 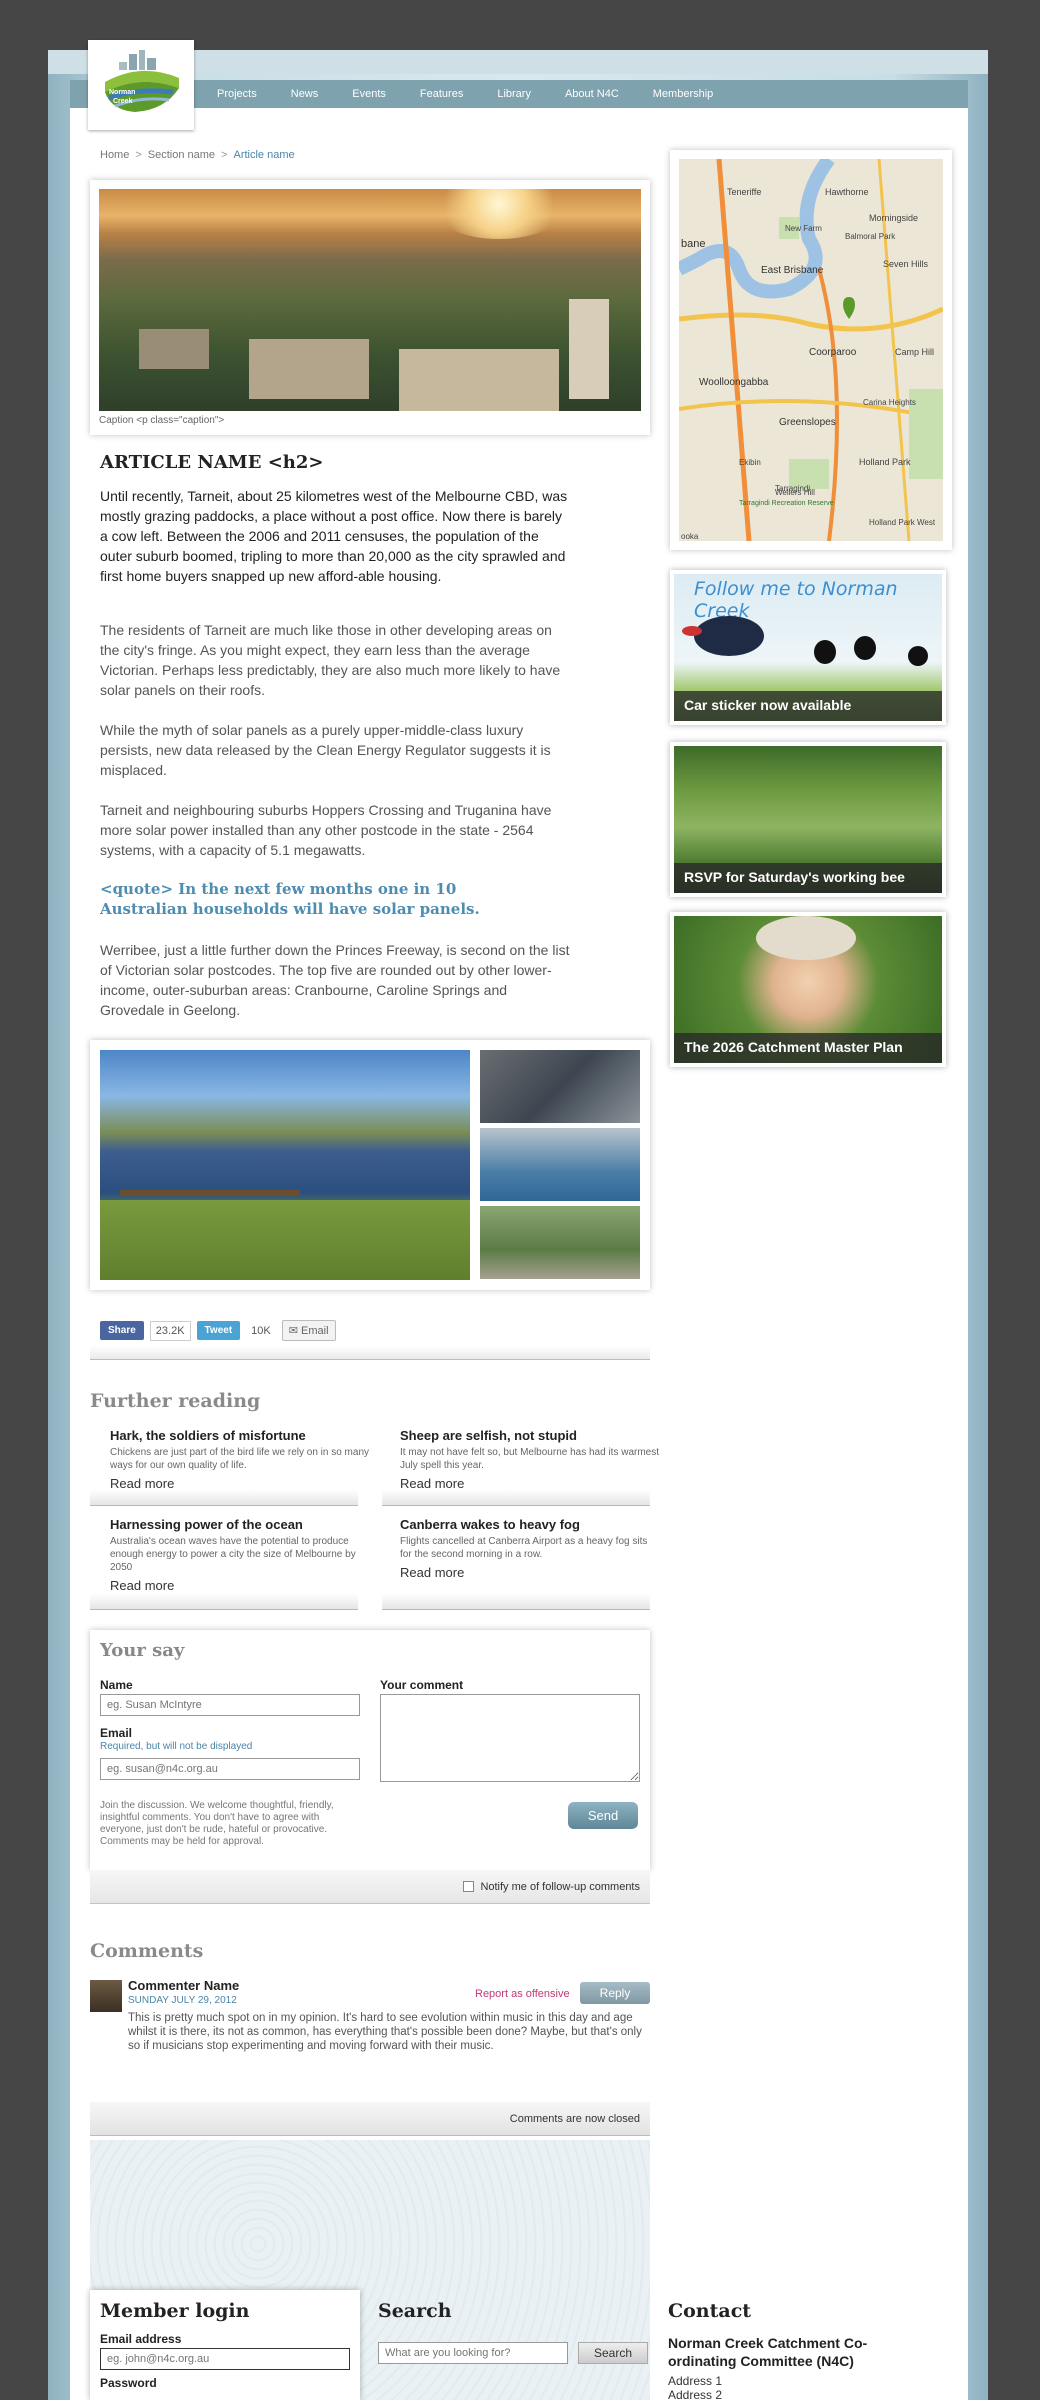 What do you see at coordinates (488, 1435) in the screenshot?
I see `further-reading-item-title: Sheep are selfish, not stupid` at bounding box center [488, 1435].